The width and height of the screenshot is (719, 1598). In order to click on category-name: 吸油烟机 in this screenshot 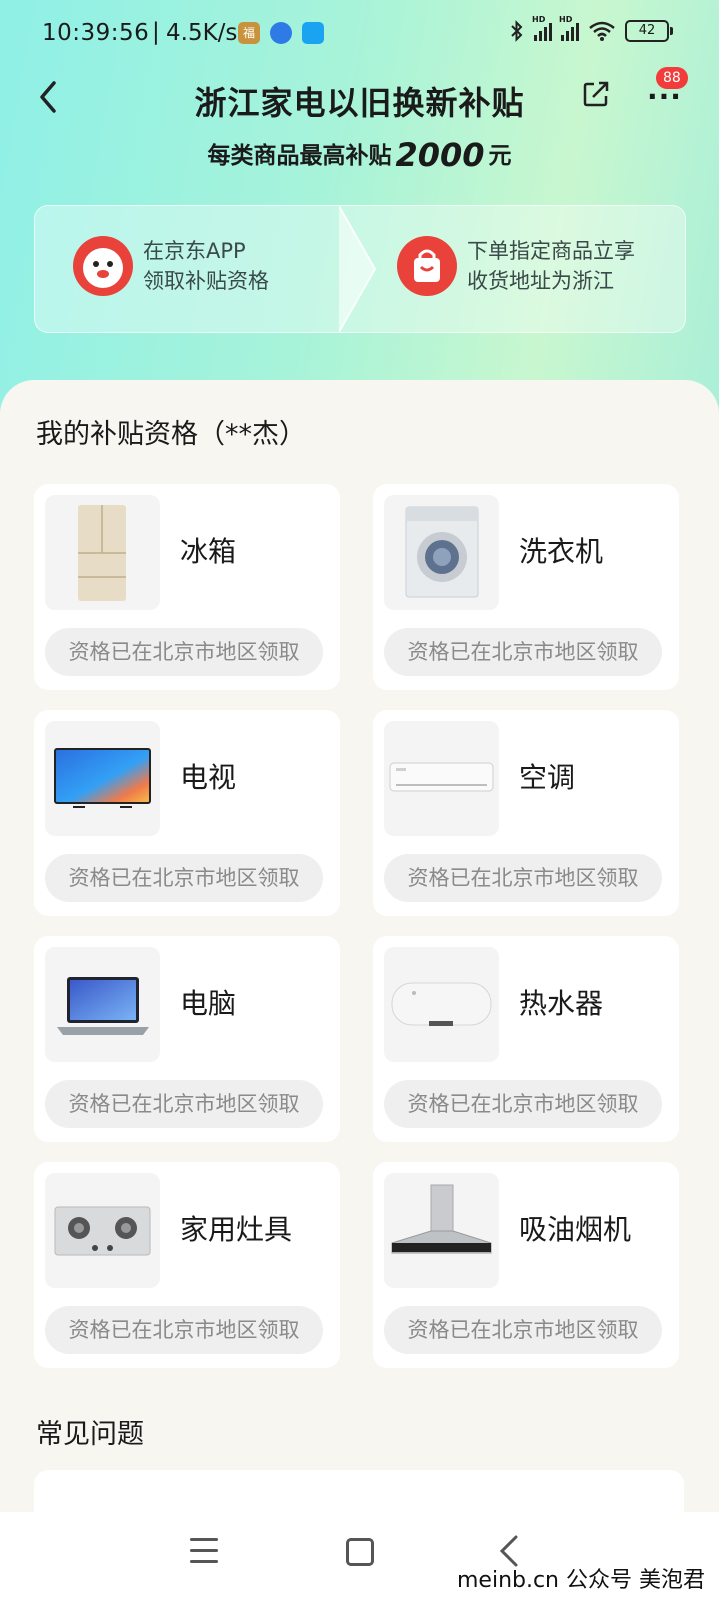, I will do `click(575, 1229)`.